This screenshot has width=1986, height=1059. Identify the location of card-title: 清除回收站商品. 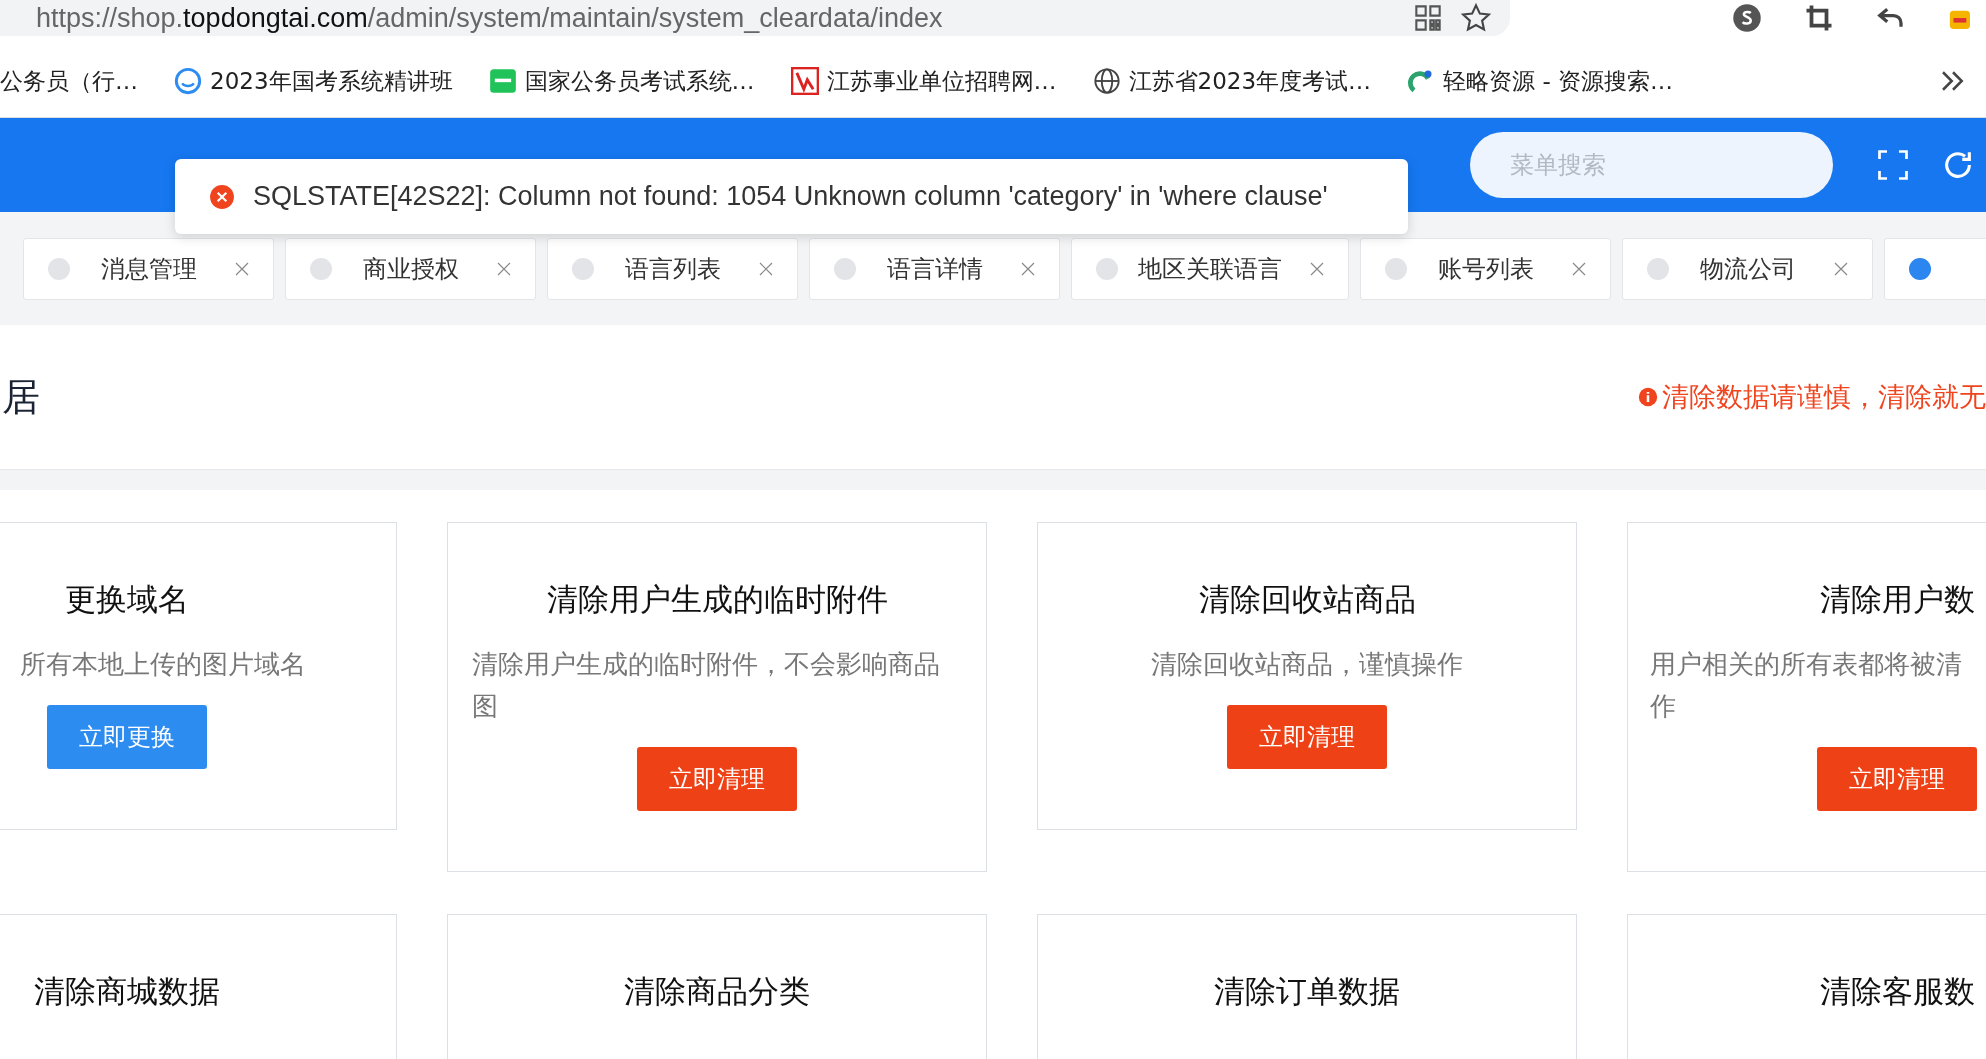
(1307, 599).